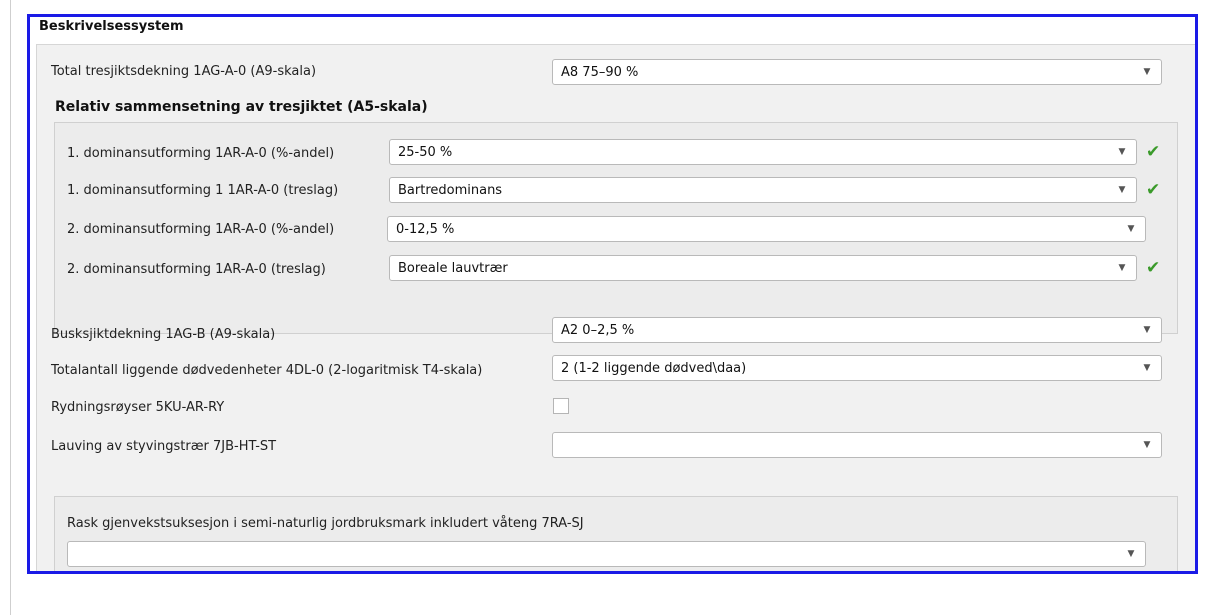 The height and width of the screenshot is (615, 1206). I want to click on dom2-andel-label: 2. dominansutforming 1AR-A-0 (%-andel), so click(201, 229).